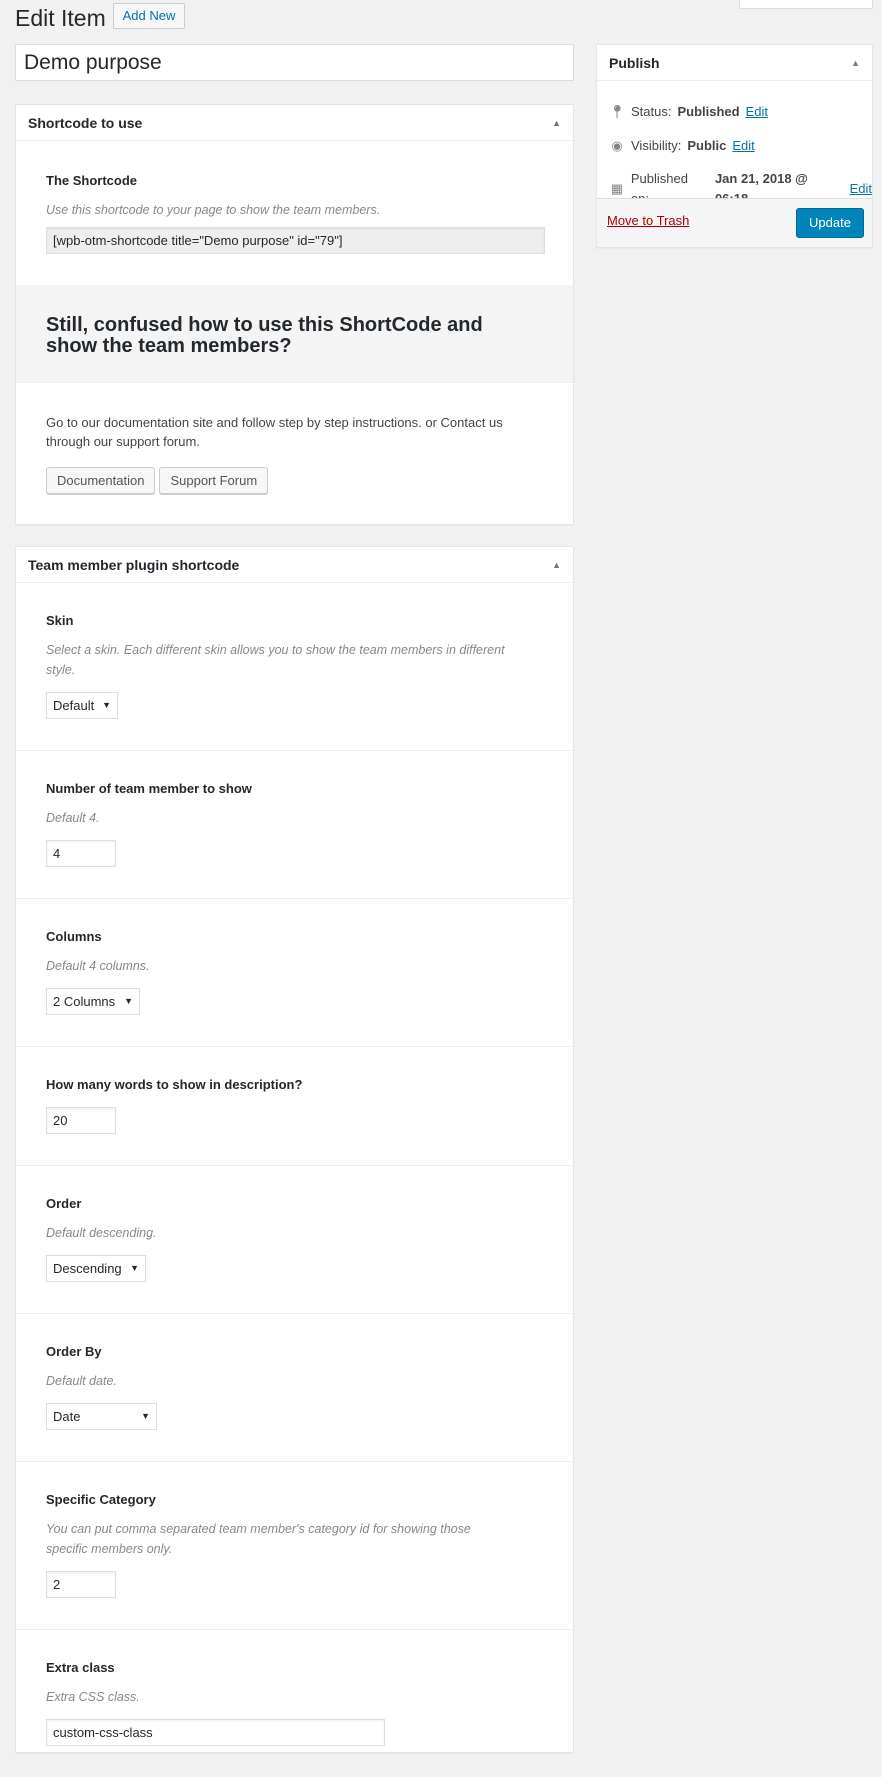 Image resolution: width=882 pixels, height=1777 pixels. I want to click on field-section: Number of team member to show Default 4. 4, so click(294, 825).